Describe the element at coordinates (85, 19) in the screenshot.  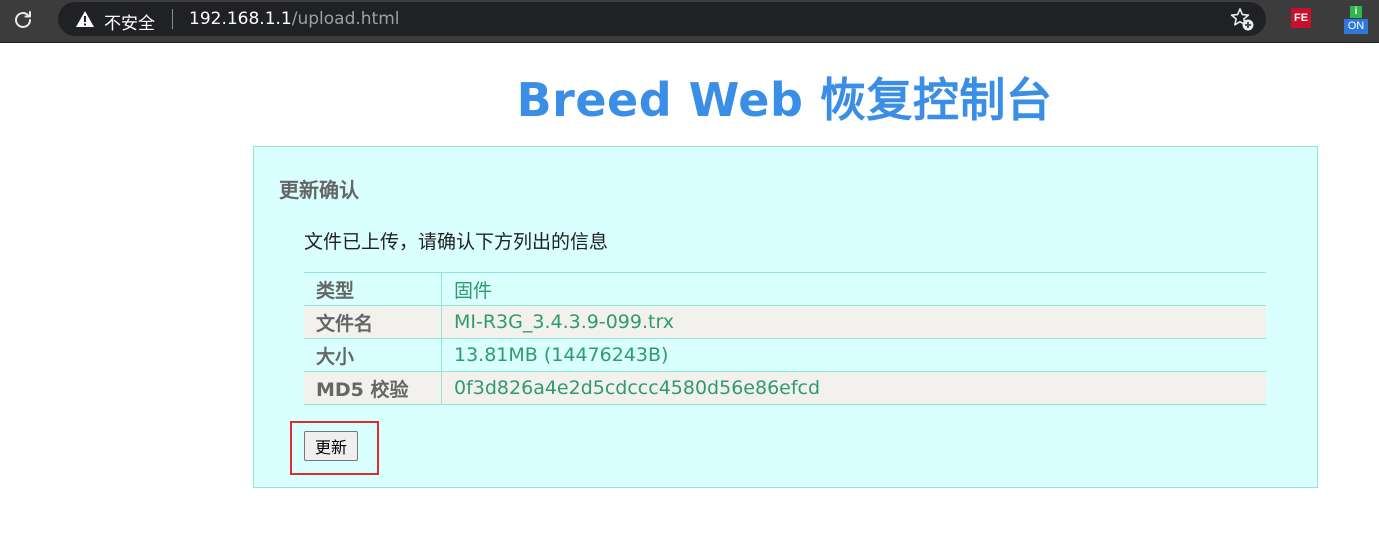
I see `warning-icon` at that location.